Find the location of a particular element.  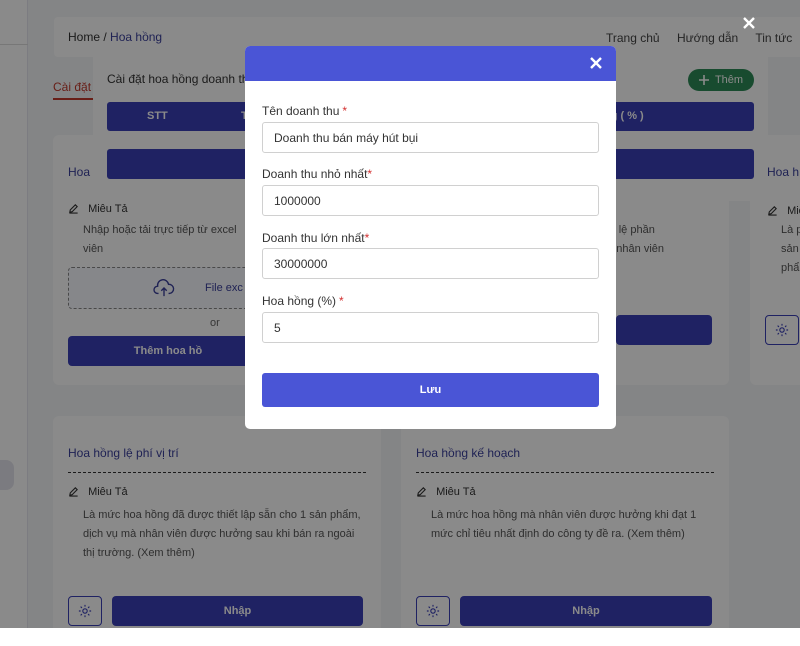

max-revenue-input is located at coordinates (430, 263).